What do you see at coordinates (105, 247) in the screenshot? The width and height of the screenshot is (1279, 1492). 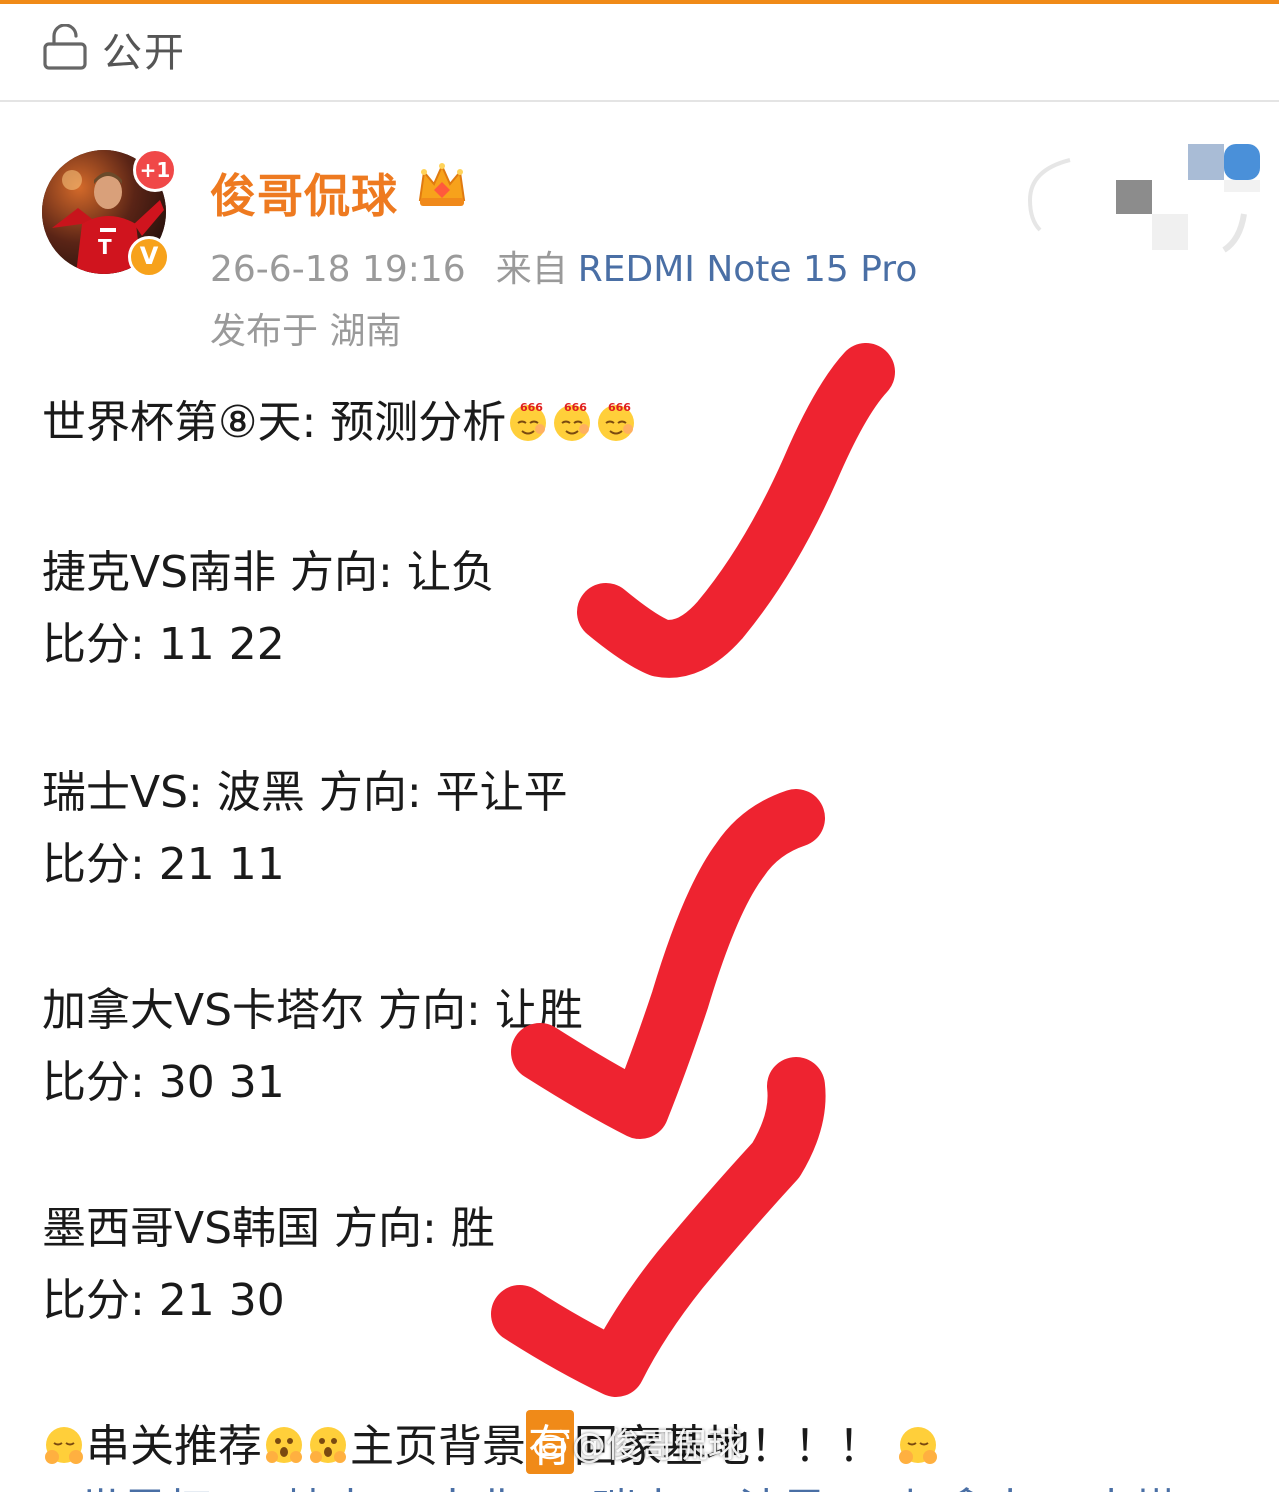 I see `svg-text: T` at bounding box center [105, 247].